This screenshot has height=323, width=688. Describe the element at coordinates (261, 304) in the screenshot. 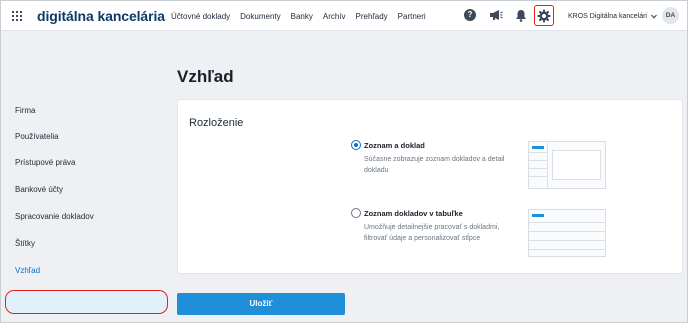

I see `save-button: Uložiť` at that location.